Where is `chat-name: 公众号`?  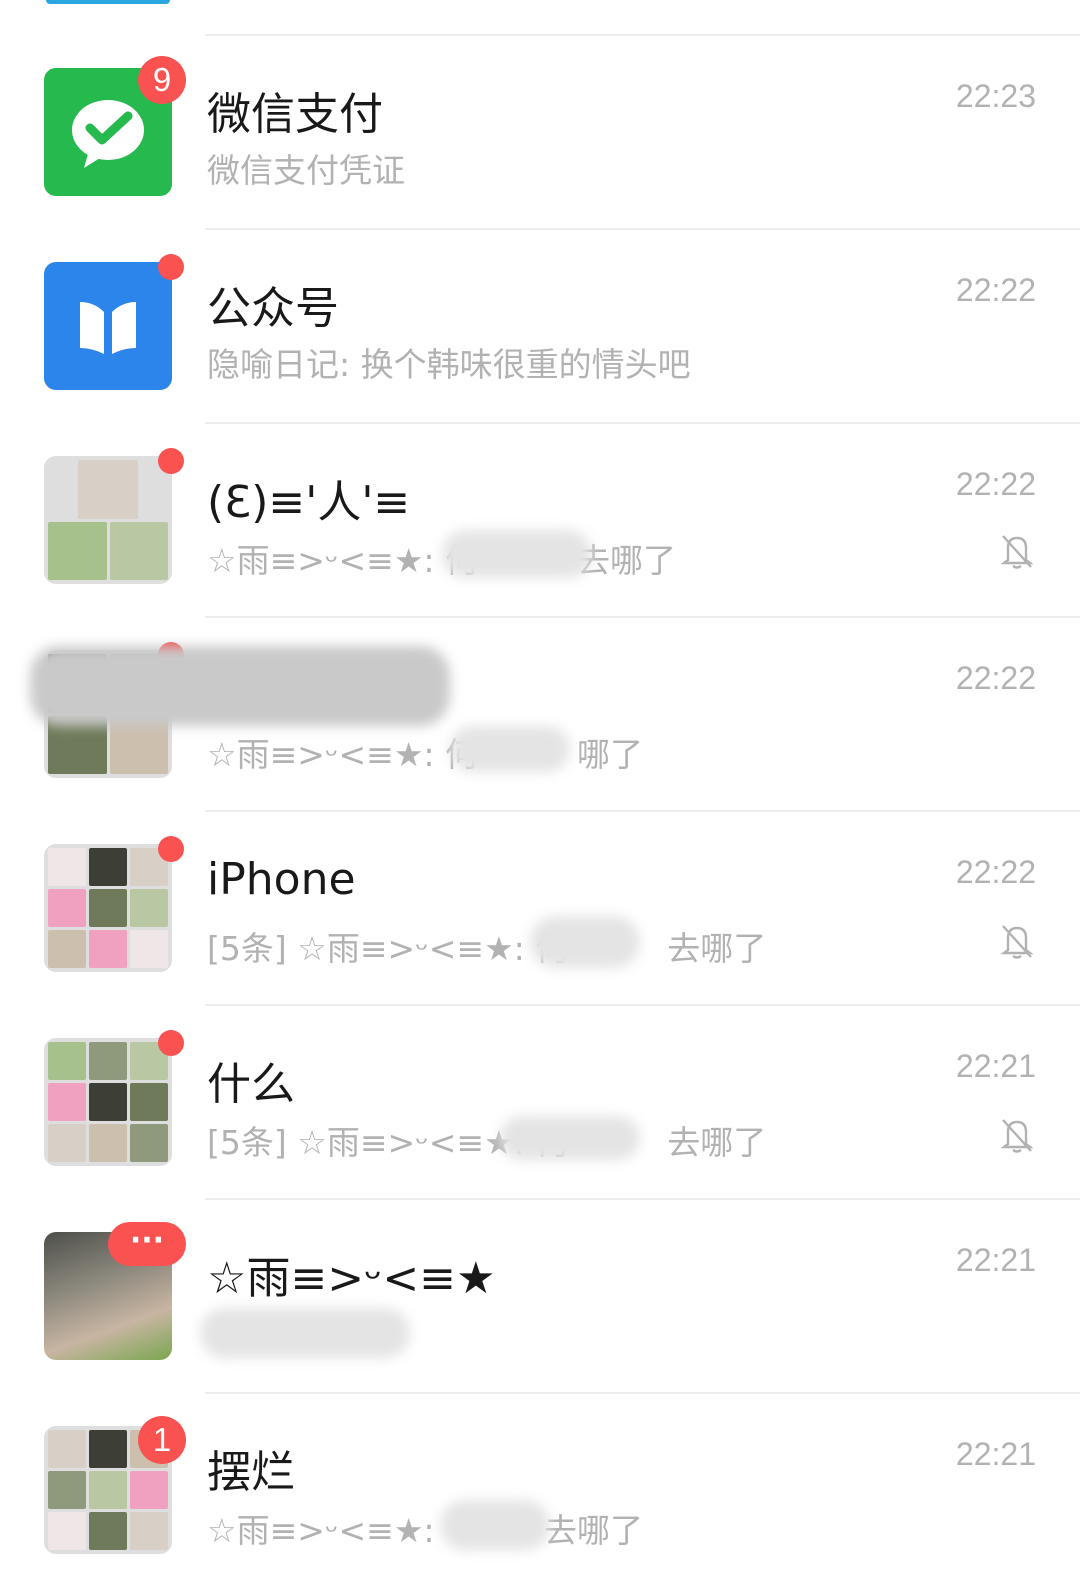 chat-name: 公众号 is located at coordinates (273, 308).